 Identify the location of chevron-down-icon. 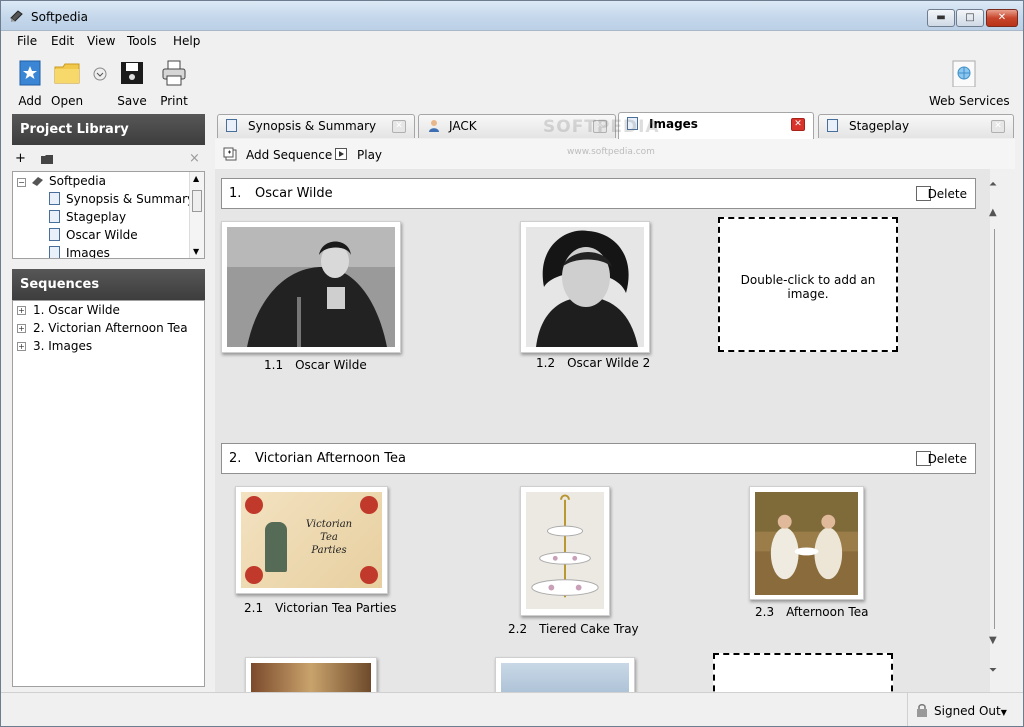
(100, 74).